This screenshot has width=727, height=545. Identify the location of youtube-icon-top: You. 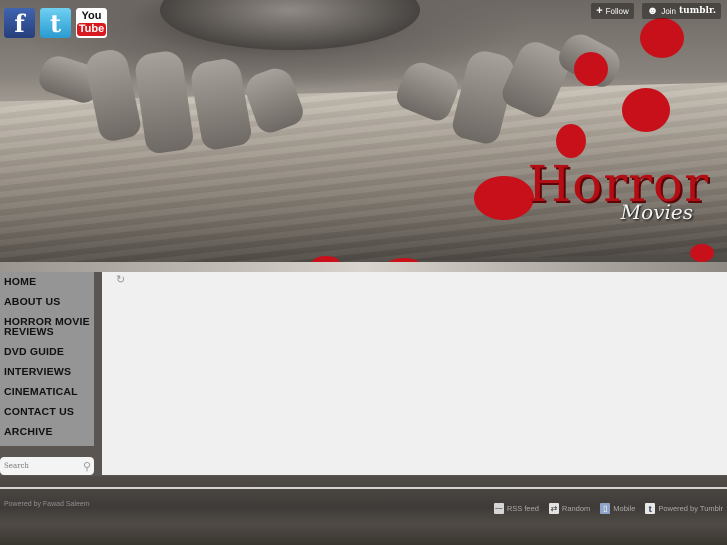
(91, 15).